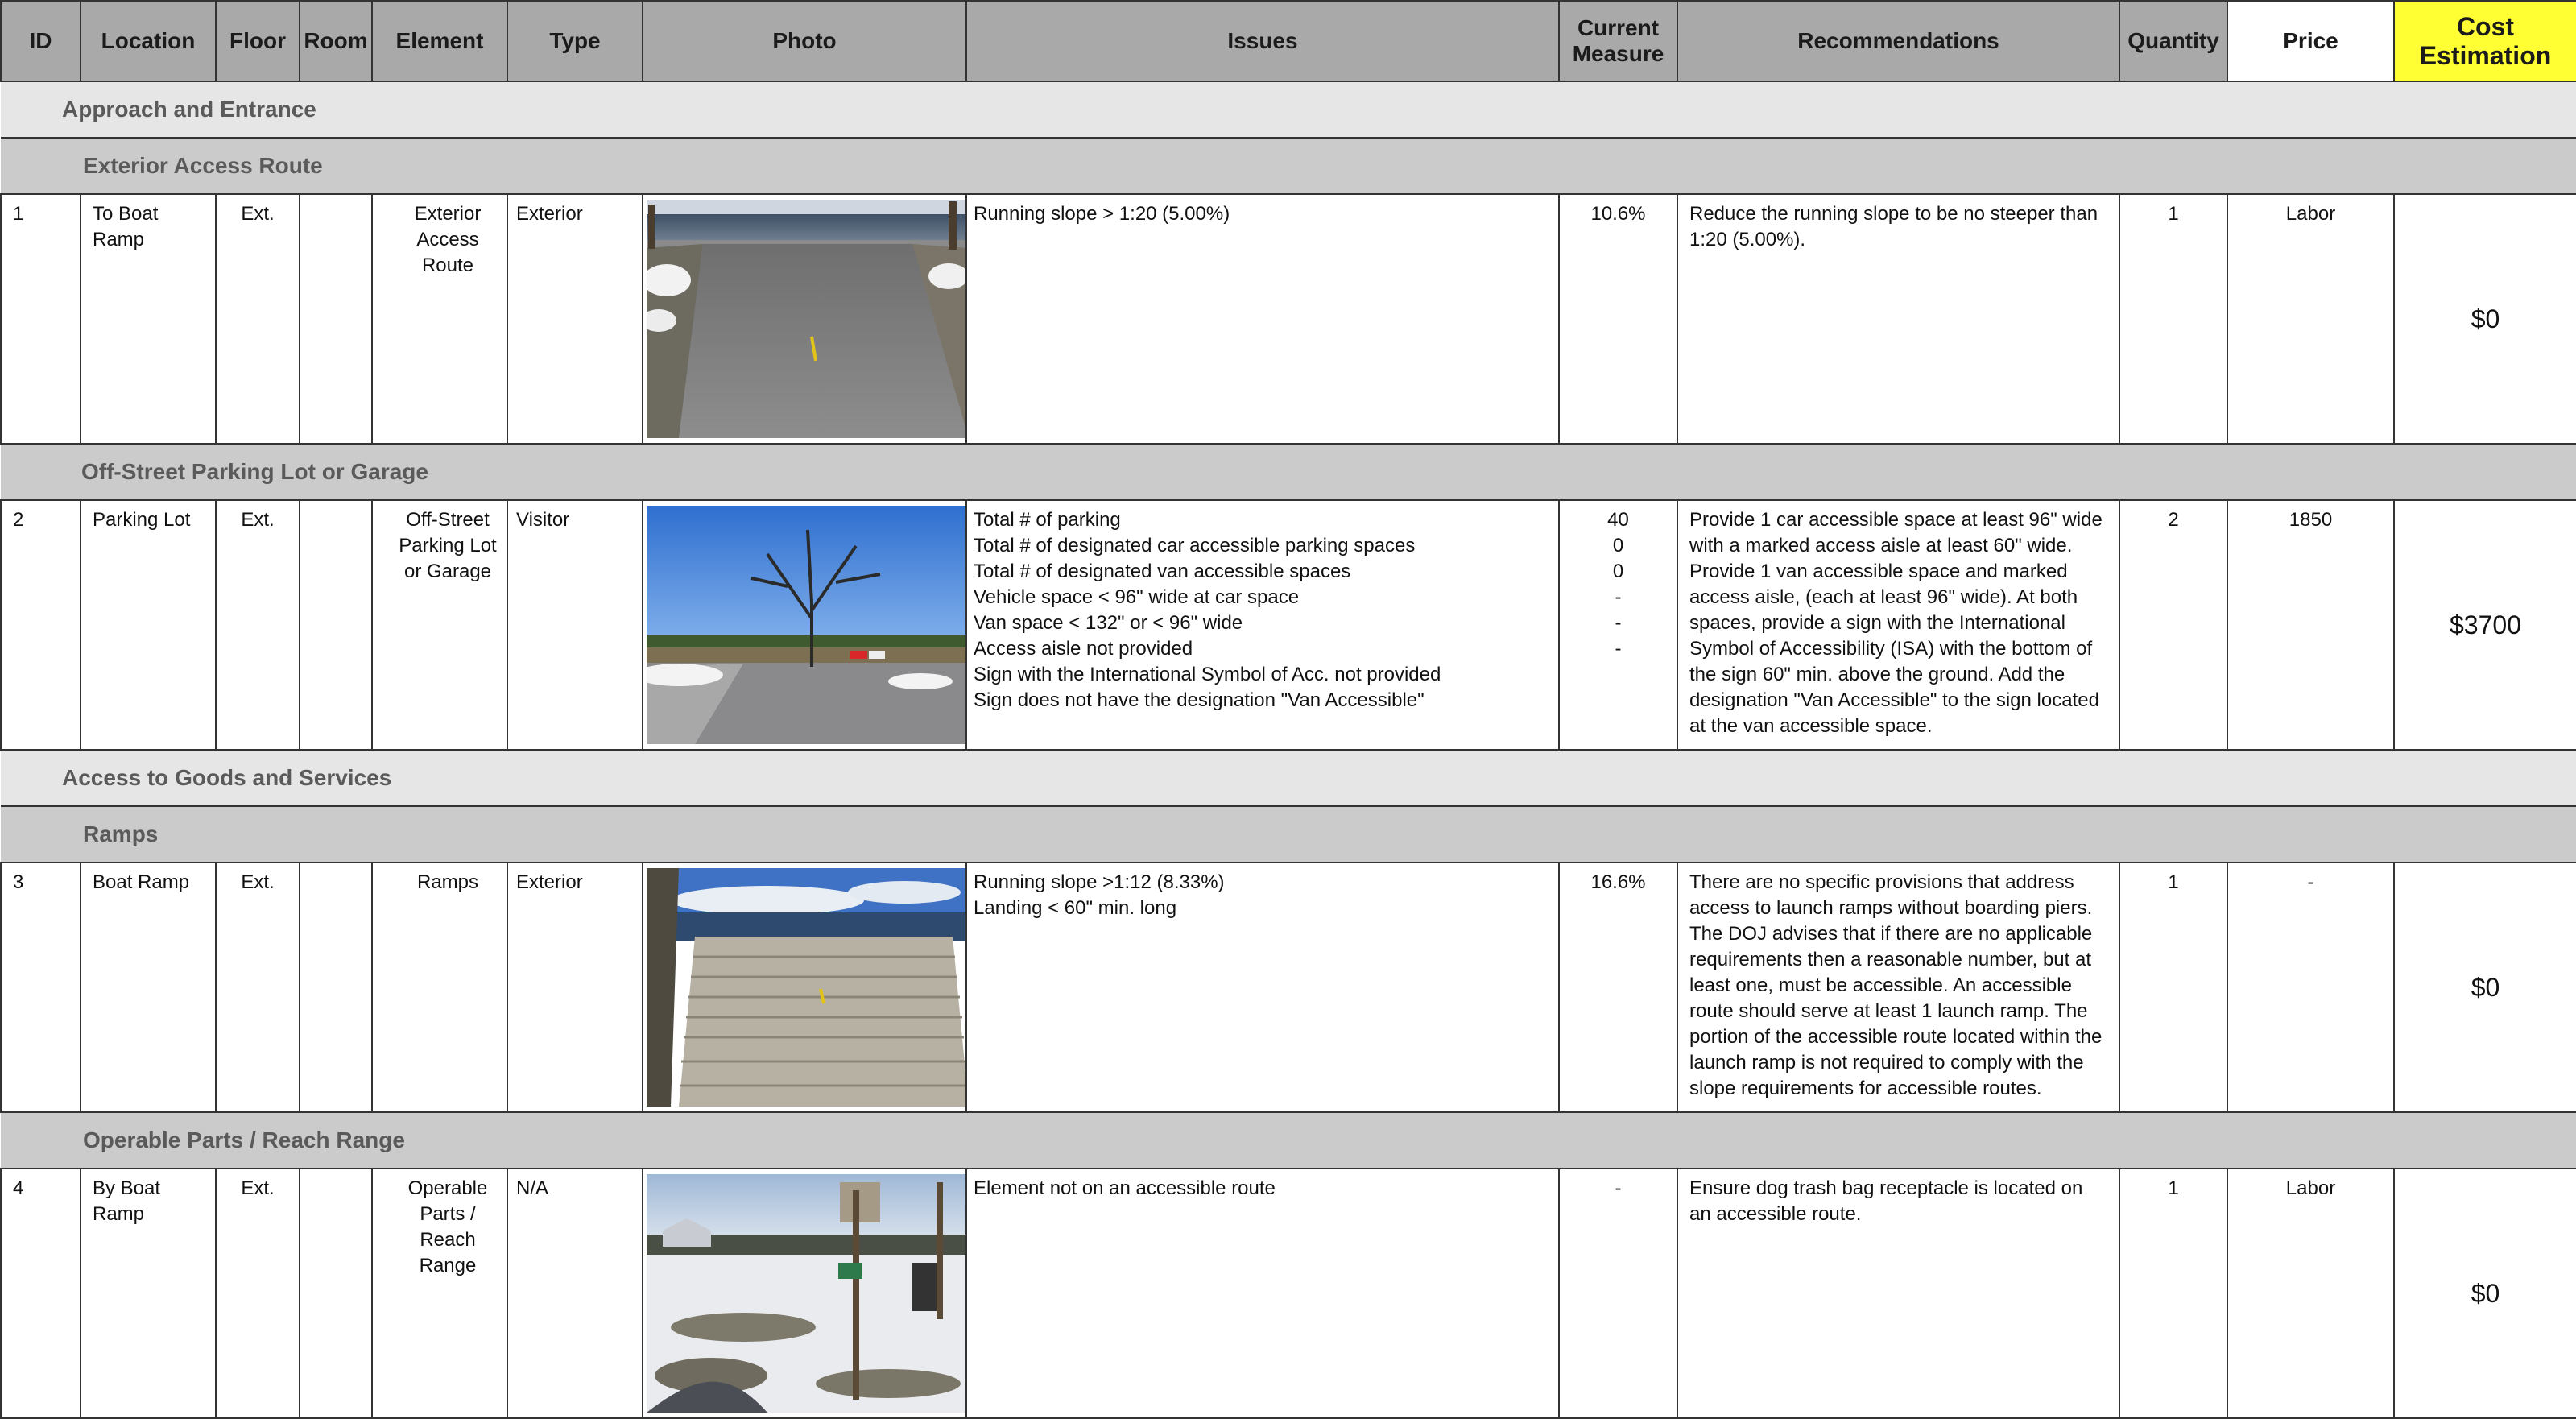 This screenshot has height=1419, width=2576. What do you see at coordinates (41, 625) in the screenshot?
I see `cell-id: 2` at bounding box center [41, 625].